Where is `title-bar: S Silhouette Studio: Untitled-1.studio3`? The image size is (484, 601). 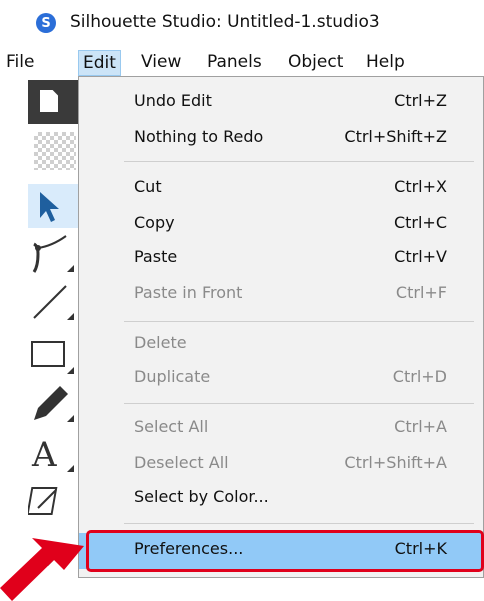
title-bar: S Silhouette Studio: Untitled-1.studio3 is located at coordinates (242, 23).